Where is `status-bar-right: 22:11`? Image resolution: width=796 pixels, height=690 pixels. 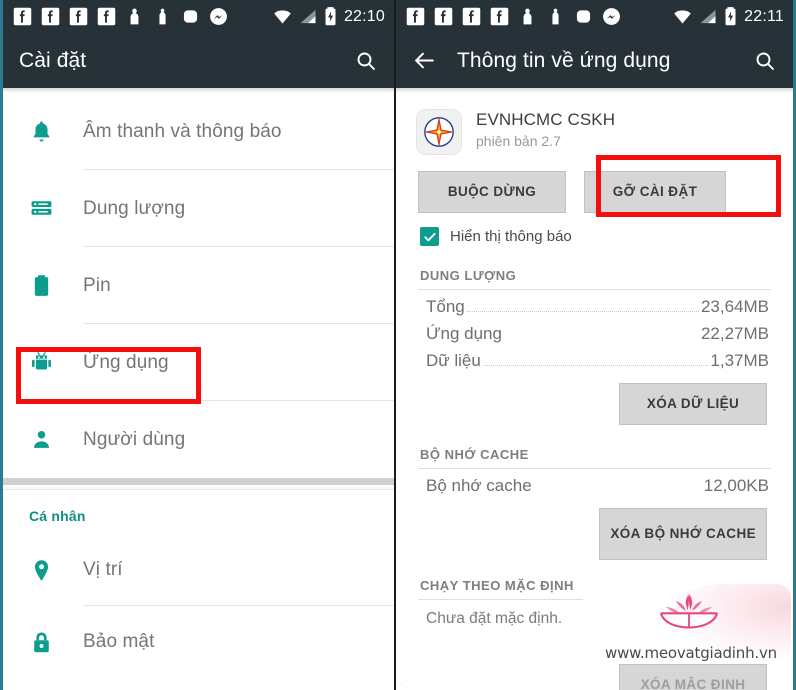
status-bar-right: 22:11 is located at coordinates (594, 16).